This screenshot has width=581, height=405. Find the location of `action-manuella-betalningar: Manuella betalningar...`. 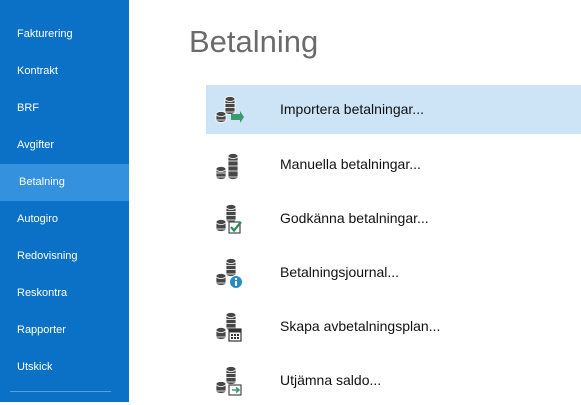

action-manuella-betalningar: Manuella betalningar... is located at coordinates (393, 164).